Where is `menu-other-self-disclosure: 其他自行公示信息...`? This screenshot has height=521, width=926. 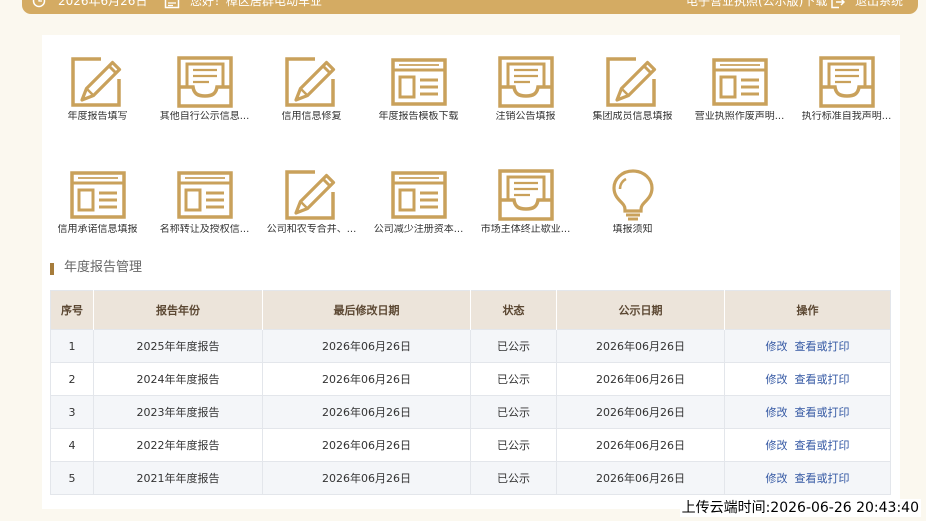 menu-other-self-disclosure: 其他自行公示信息... is located at coordinates (204, 89).